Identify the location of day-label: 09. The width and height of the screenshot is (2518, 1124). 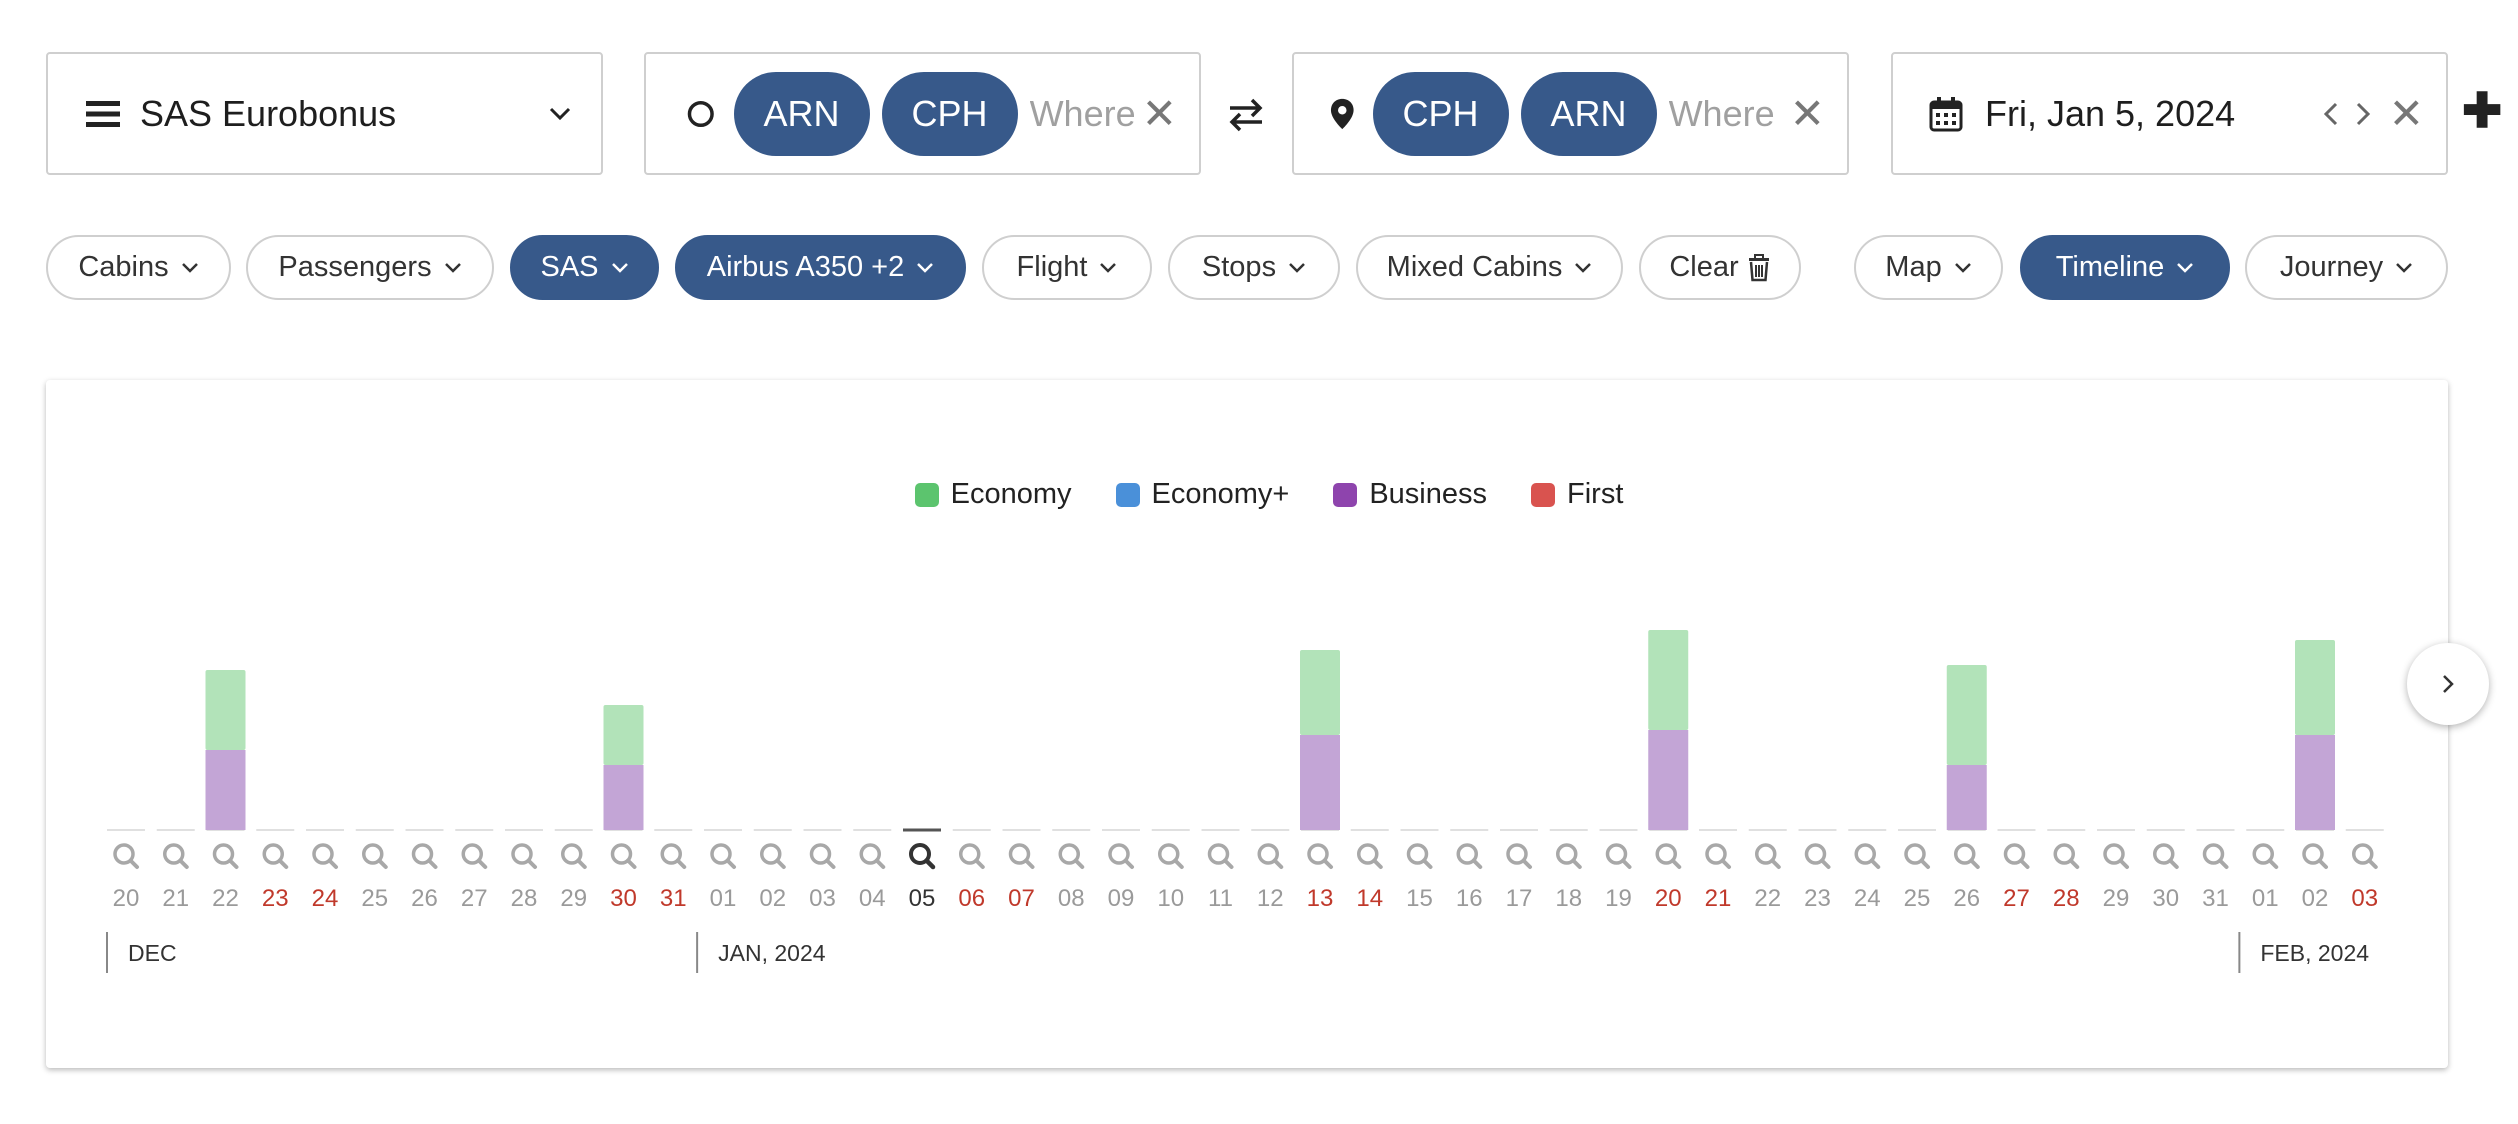
(1121, 898).